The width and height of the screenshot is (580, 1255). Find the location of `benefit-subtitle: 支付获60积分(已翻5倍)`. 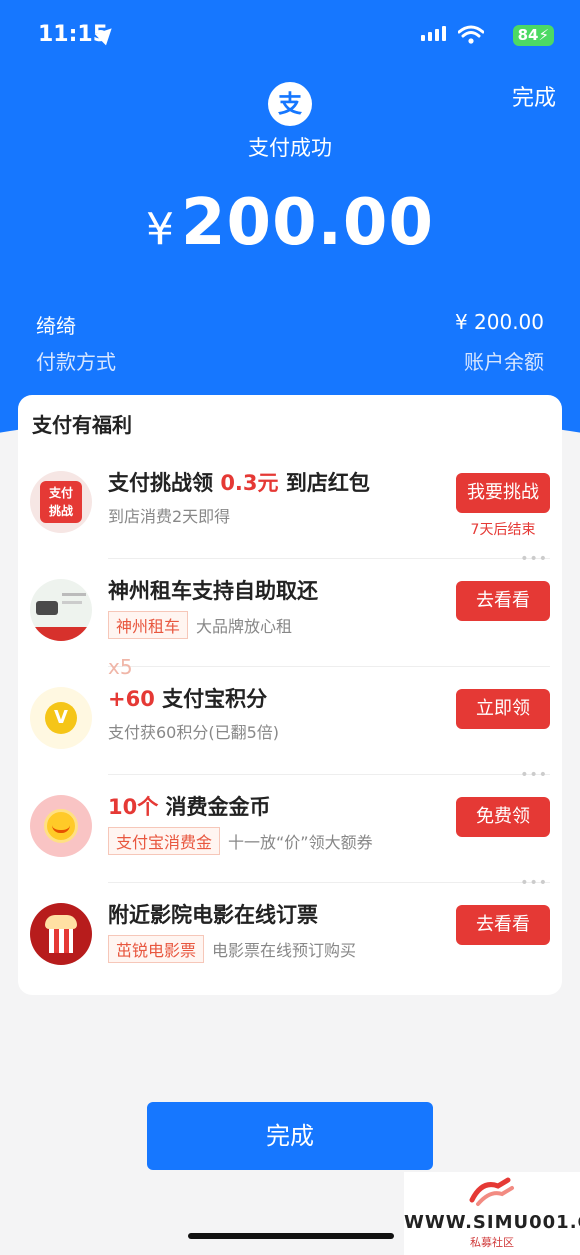

benefit-subtitle: 支付获60积分(已翻5倍) is located at coordinates (194, 732).